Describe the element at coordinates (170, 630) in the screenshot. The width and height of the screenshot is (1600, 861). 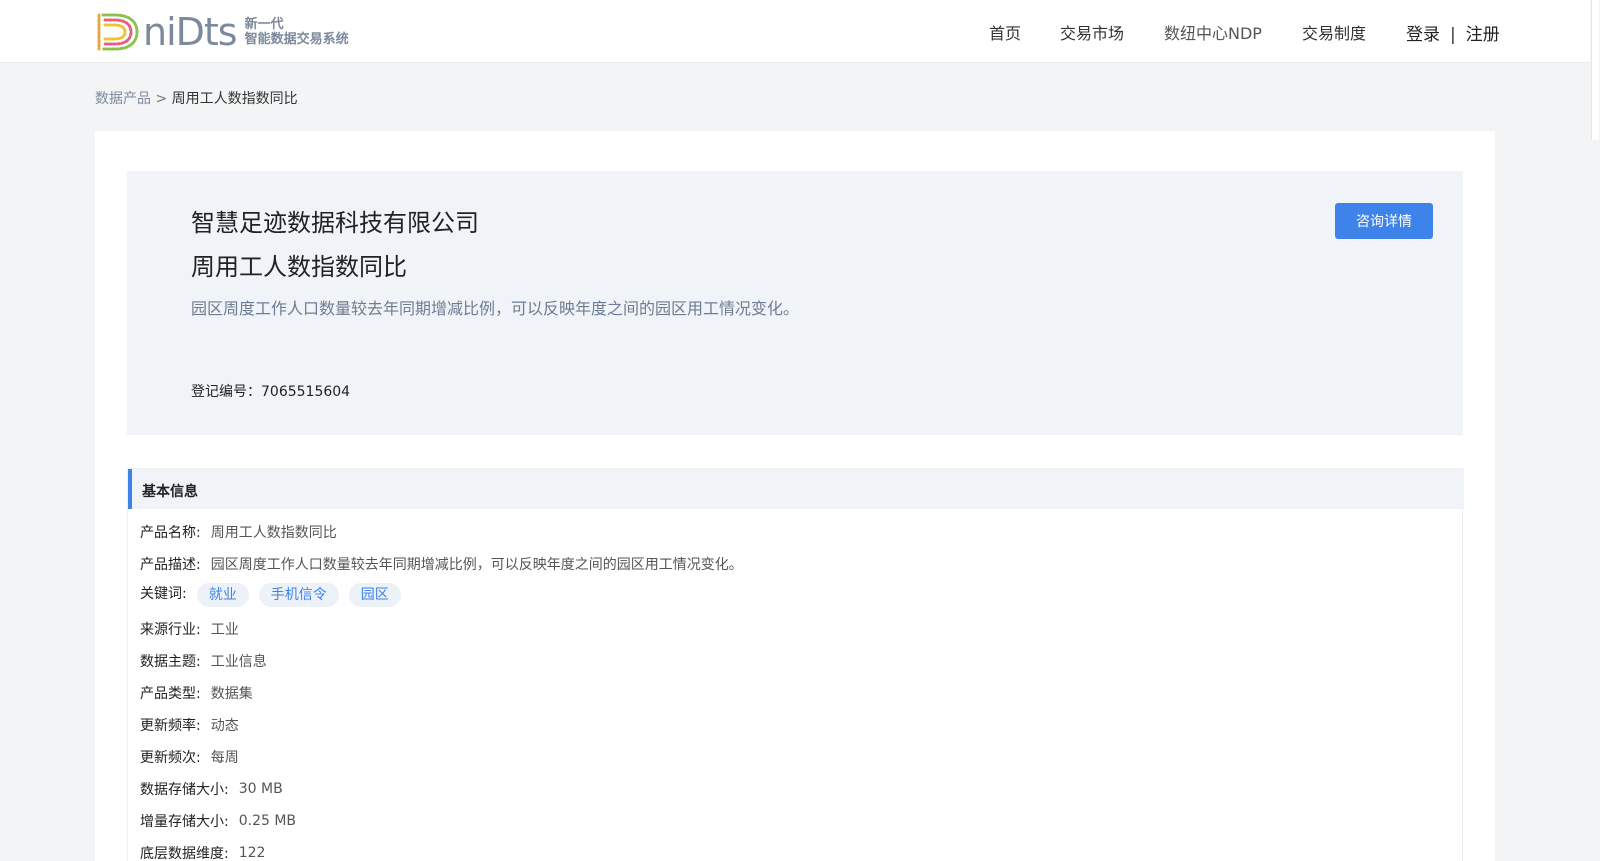
I see `info-label: 来源行业:` at that location.